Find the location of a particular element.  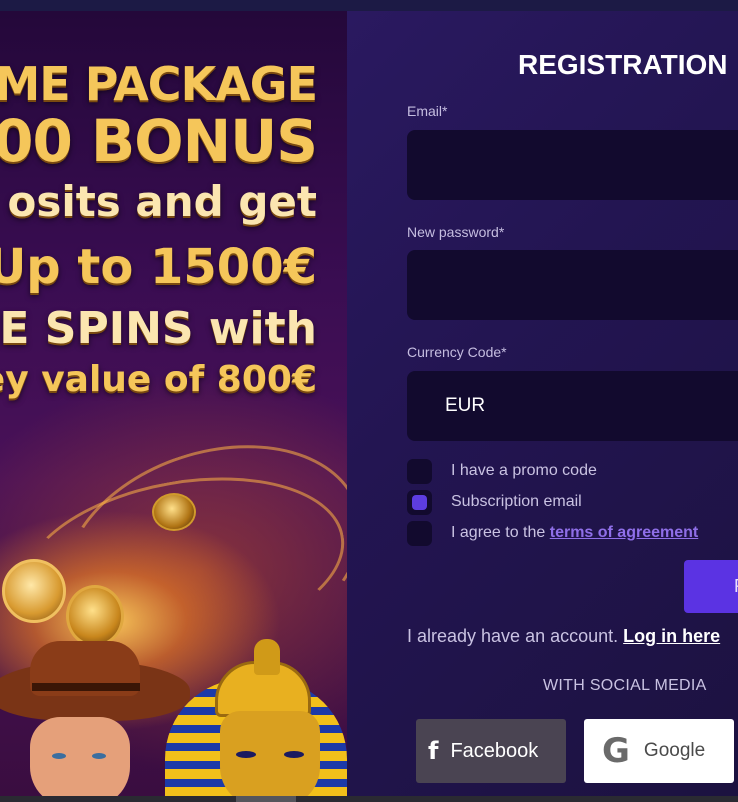

google-label: Google is located at coordinates (674, 750).